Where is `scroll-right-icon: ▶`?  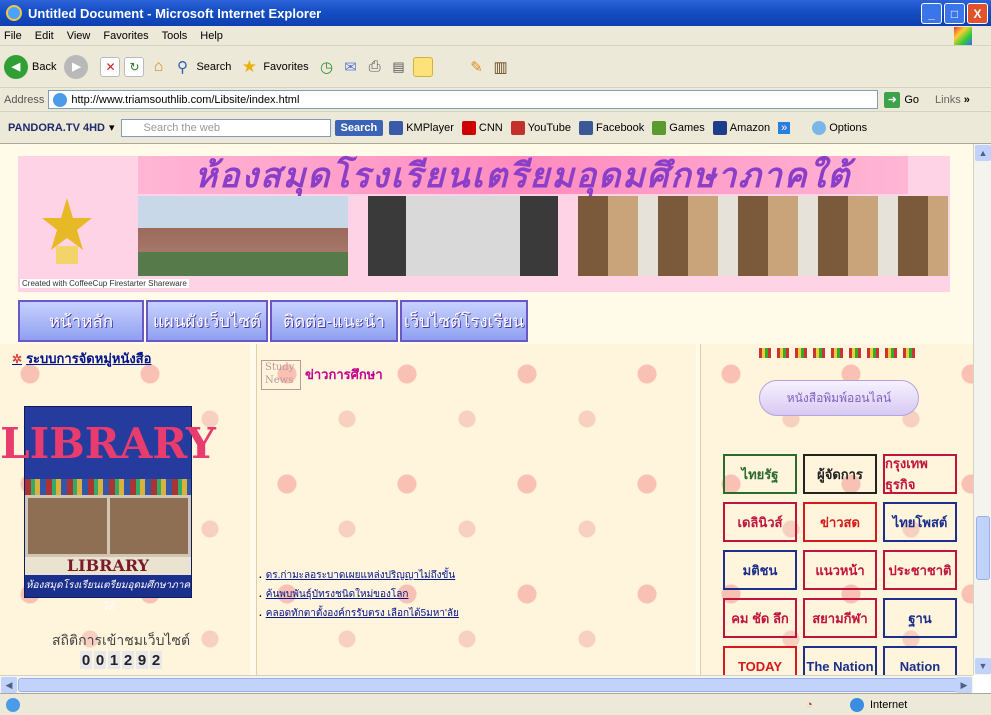
scroll-right-icon: ▶ is located at coordinates (964, 685).